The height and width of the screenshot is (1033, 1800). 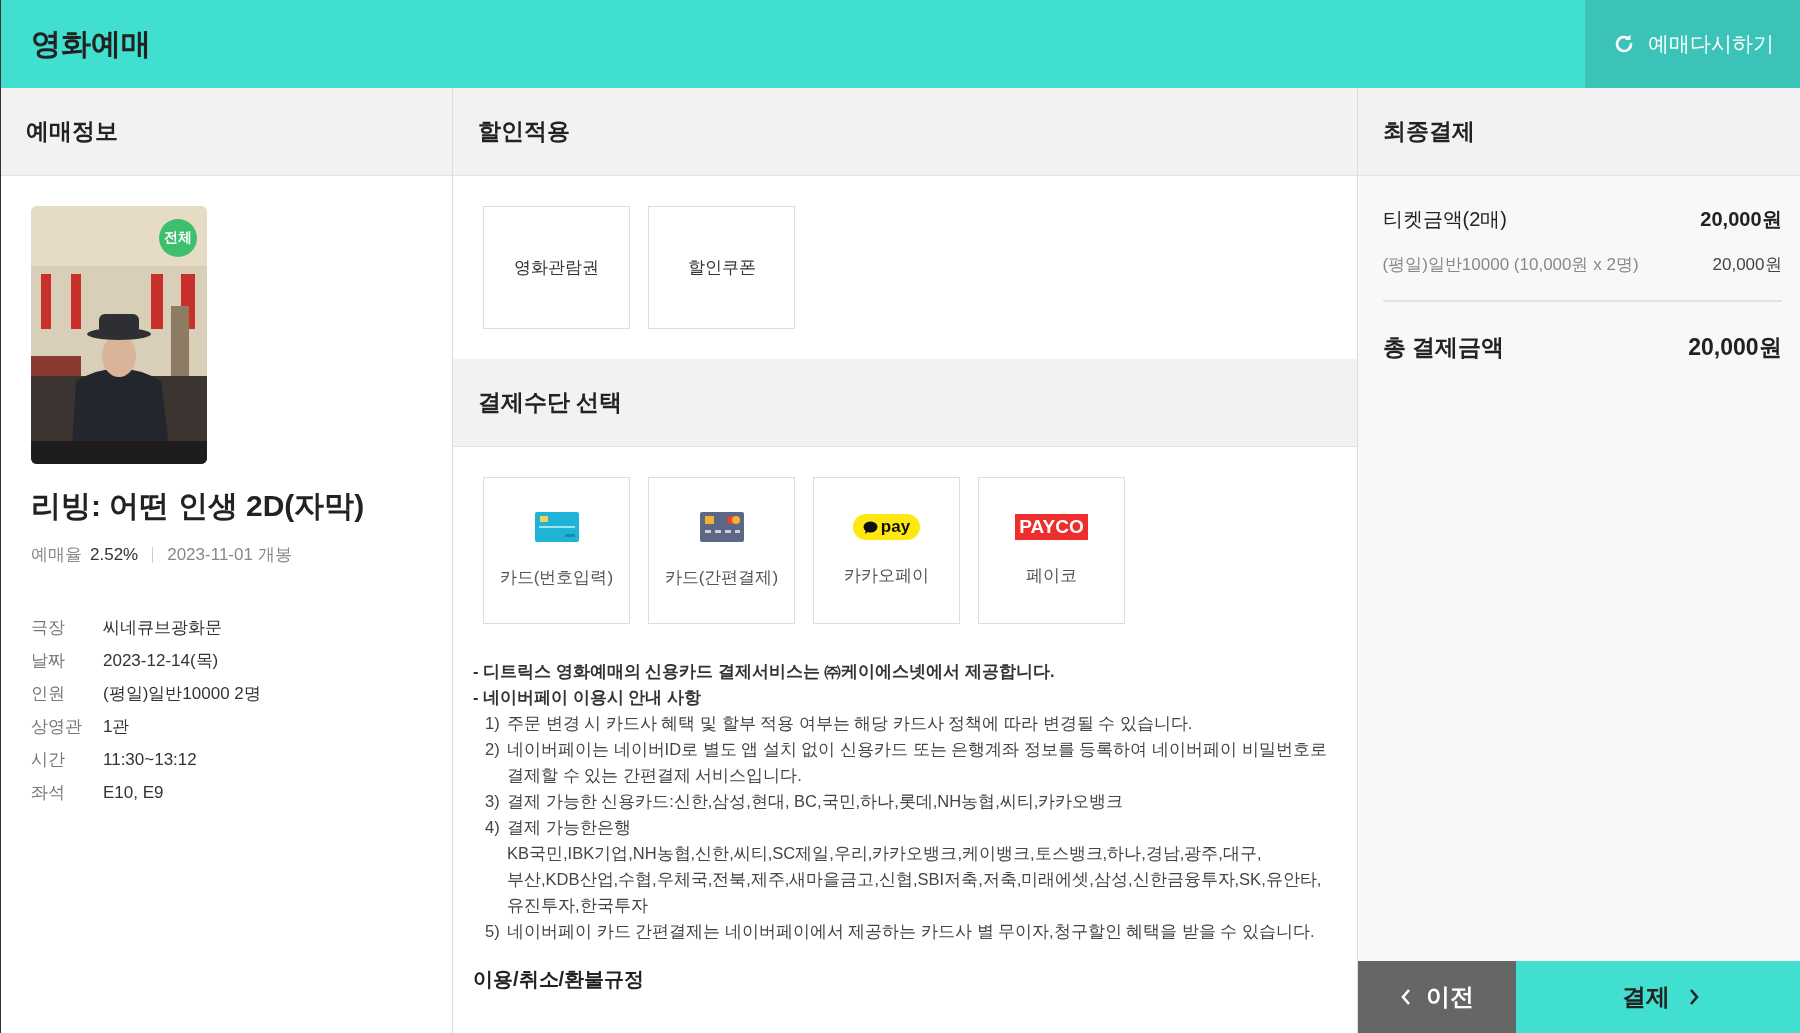 I want to click on booking-rate-label: 예매율, so click(x=56, y=555).